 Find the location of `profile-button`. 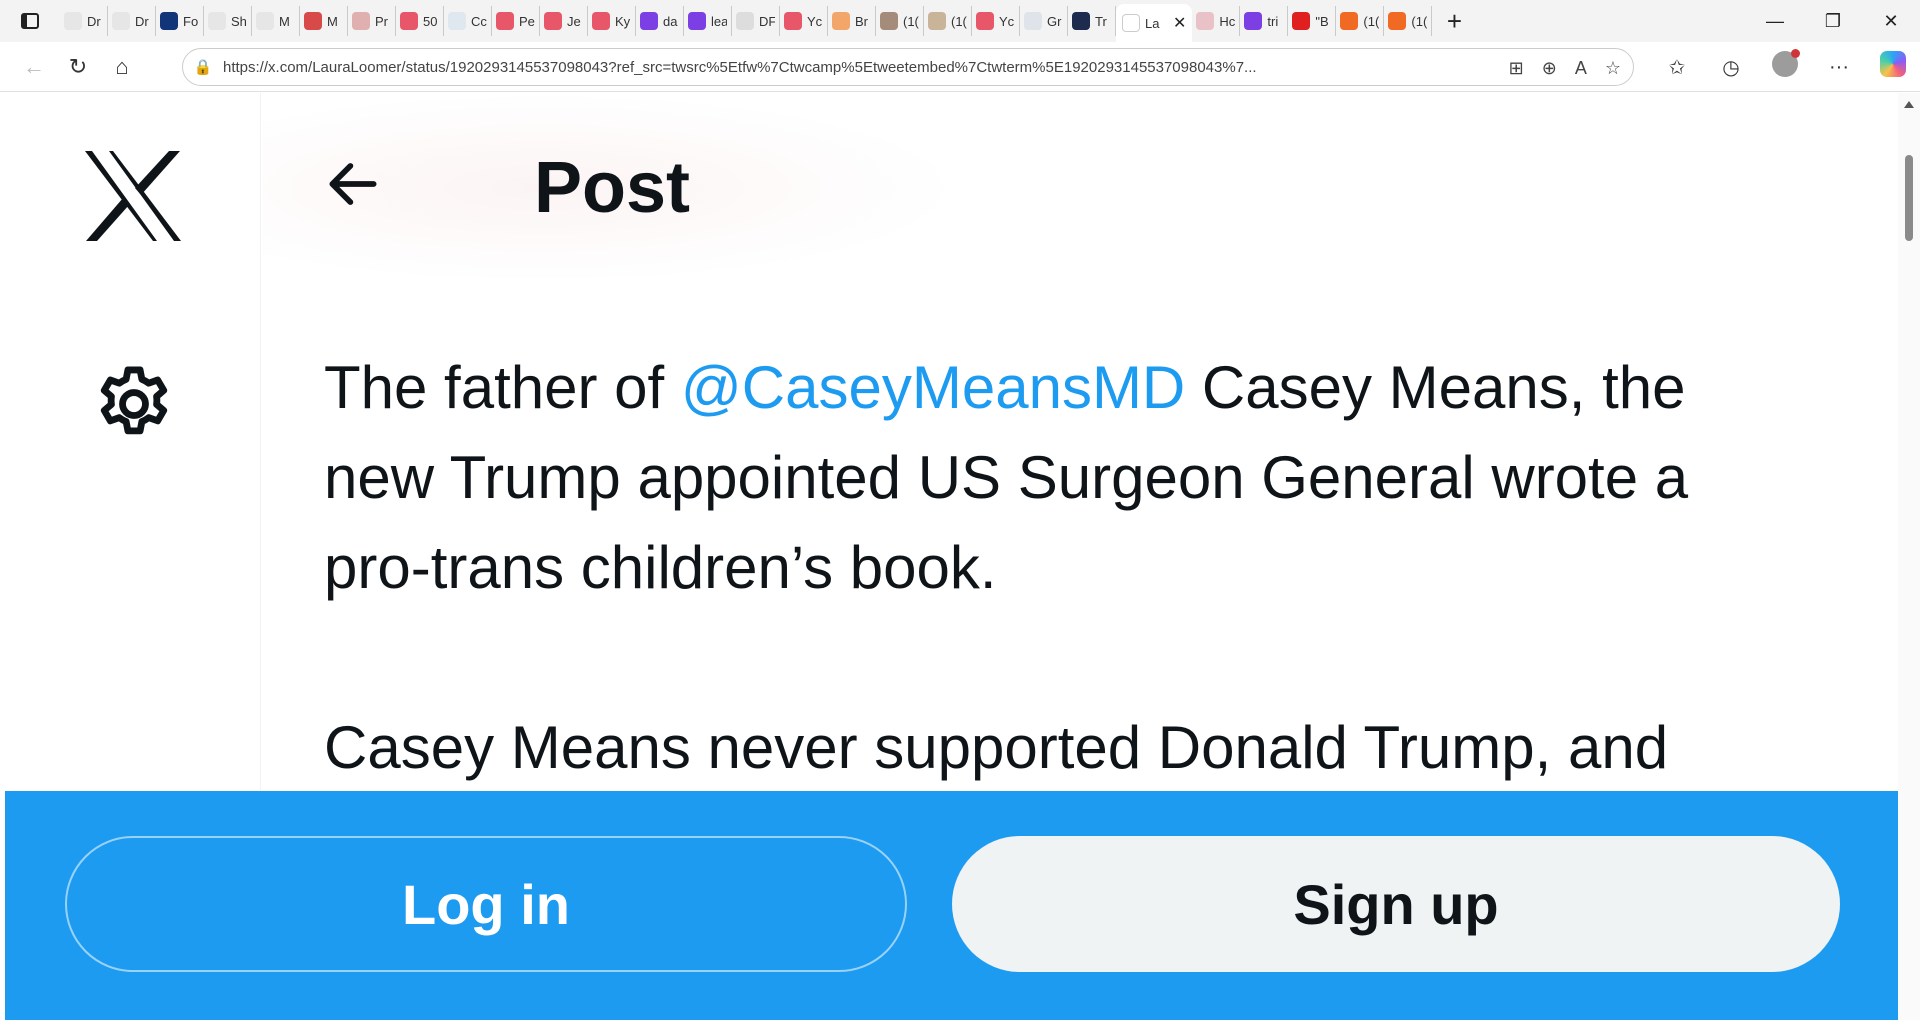

profile-button is located at coordinates (1785, 66).